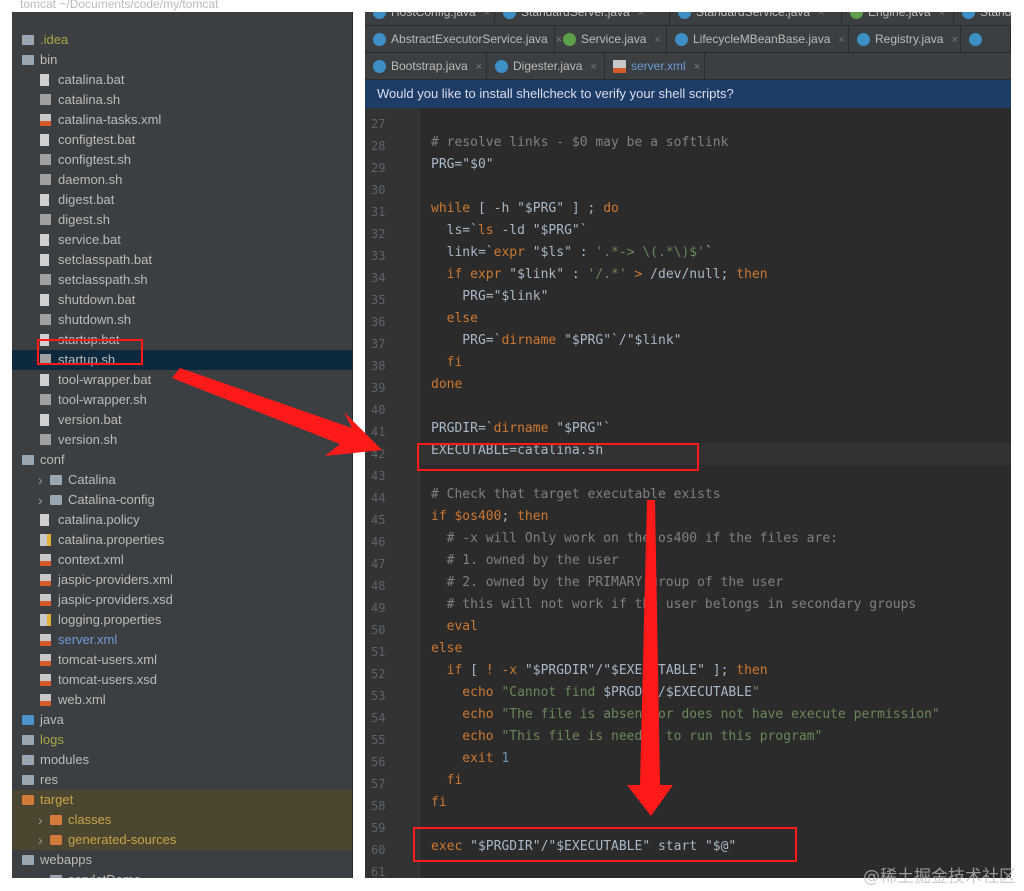 Image resolution: width=1024 pixels, height=891 pixels. I want to click on editor-tab: Bootstrap.java ×, so click(426, 66).